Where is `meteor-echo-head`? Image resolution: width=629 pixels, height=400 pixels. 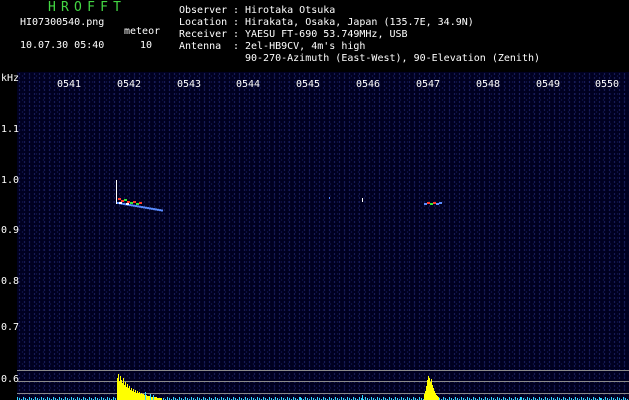 meteor-echo-head is located at coordinates (116, 192).